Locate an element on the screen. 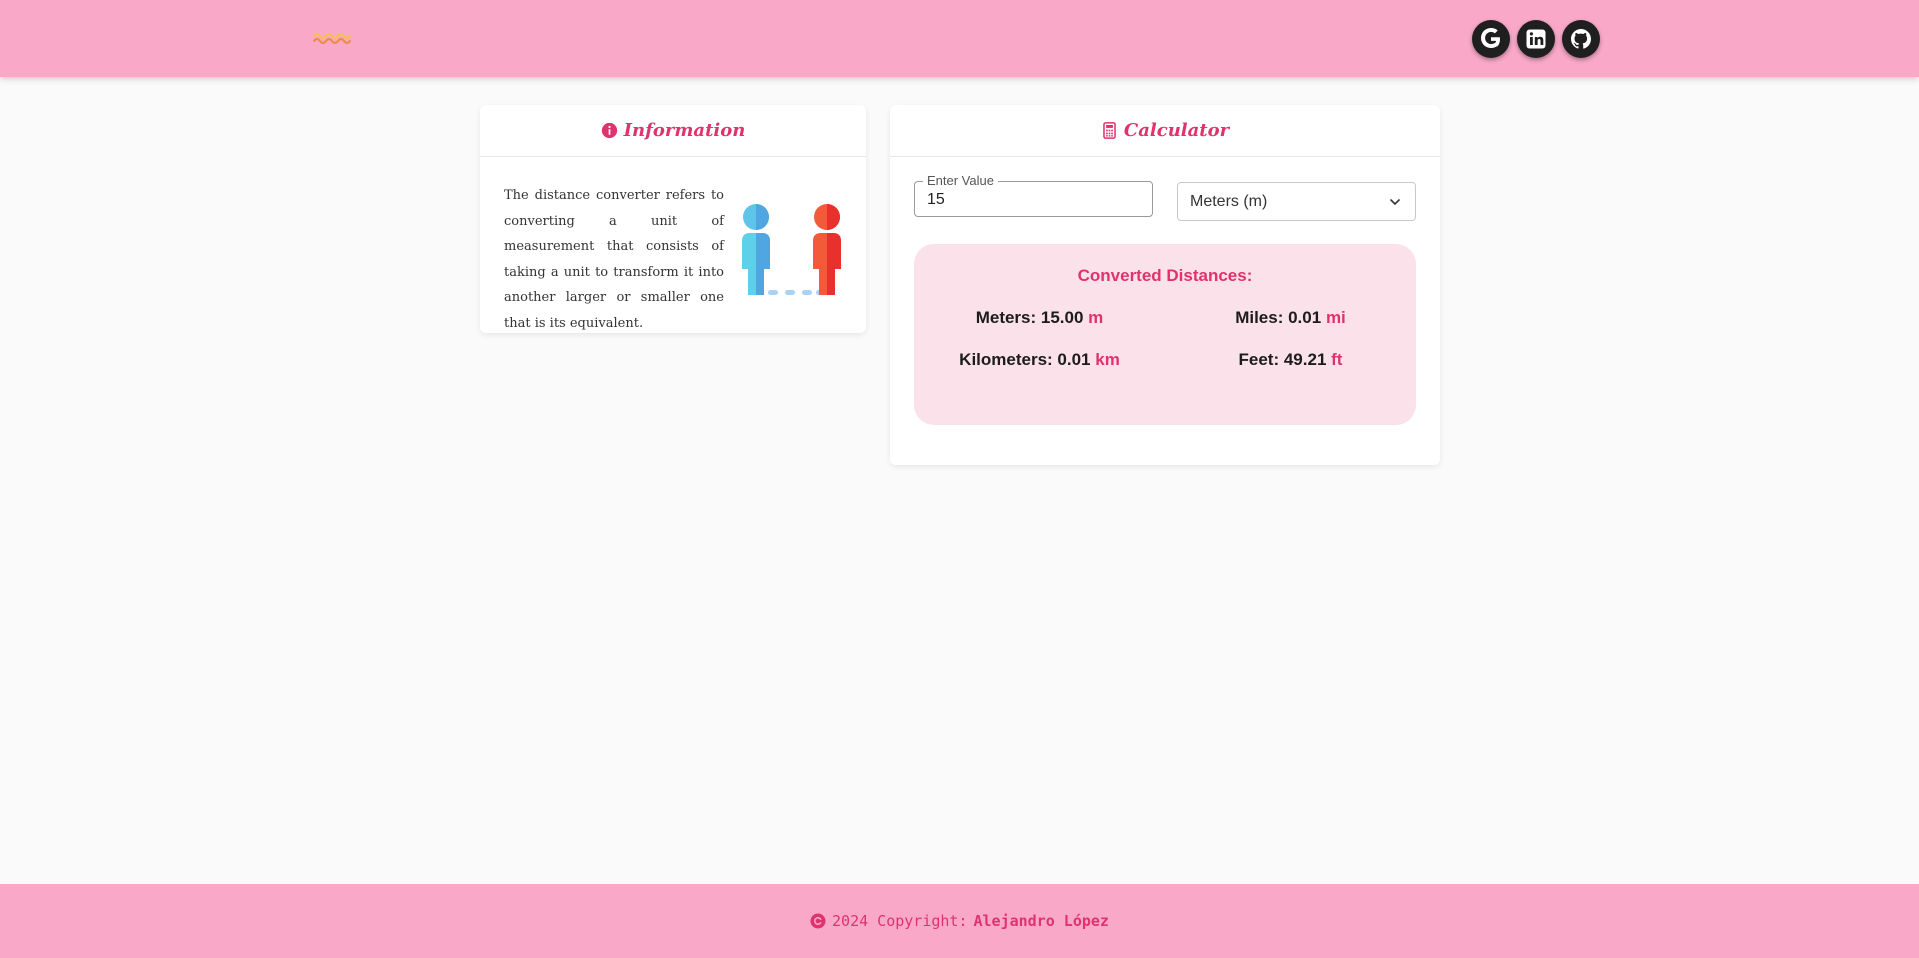 The width and height of the screenshot is (1919, 958). result-feet: Feet: 49.21 ft is located at coordinates (1290, 360).